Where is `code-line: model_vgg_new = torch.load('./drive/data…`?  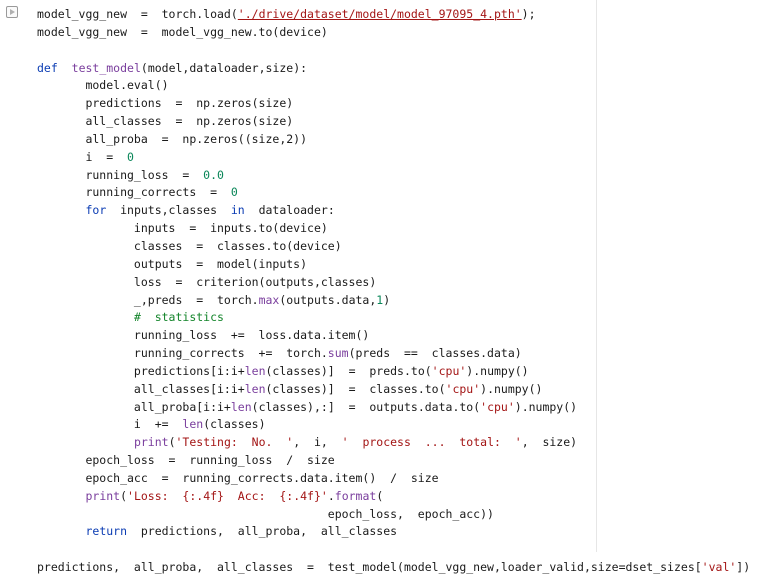 code-line: model_vgg_new = torch.load('./drive/data… is located at coordinates (393, 15).